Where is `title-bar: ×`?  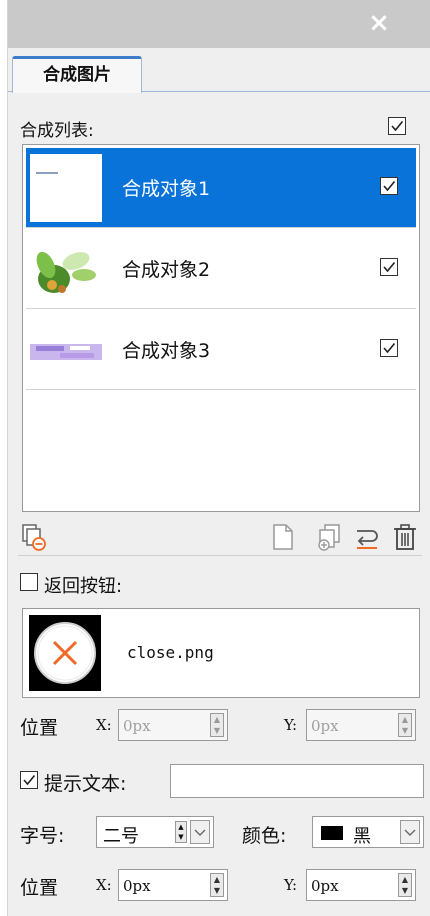 title-bar: × is located at coordinates (219, 24).